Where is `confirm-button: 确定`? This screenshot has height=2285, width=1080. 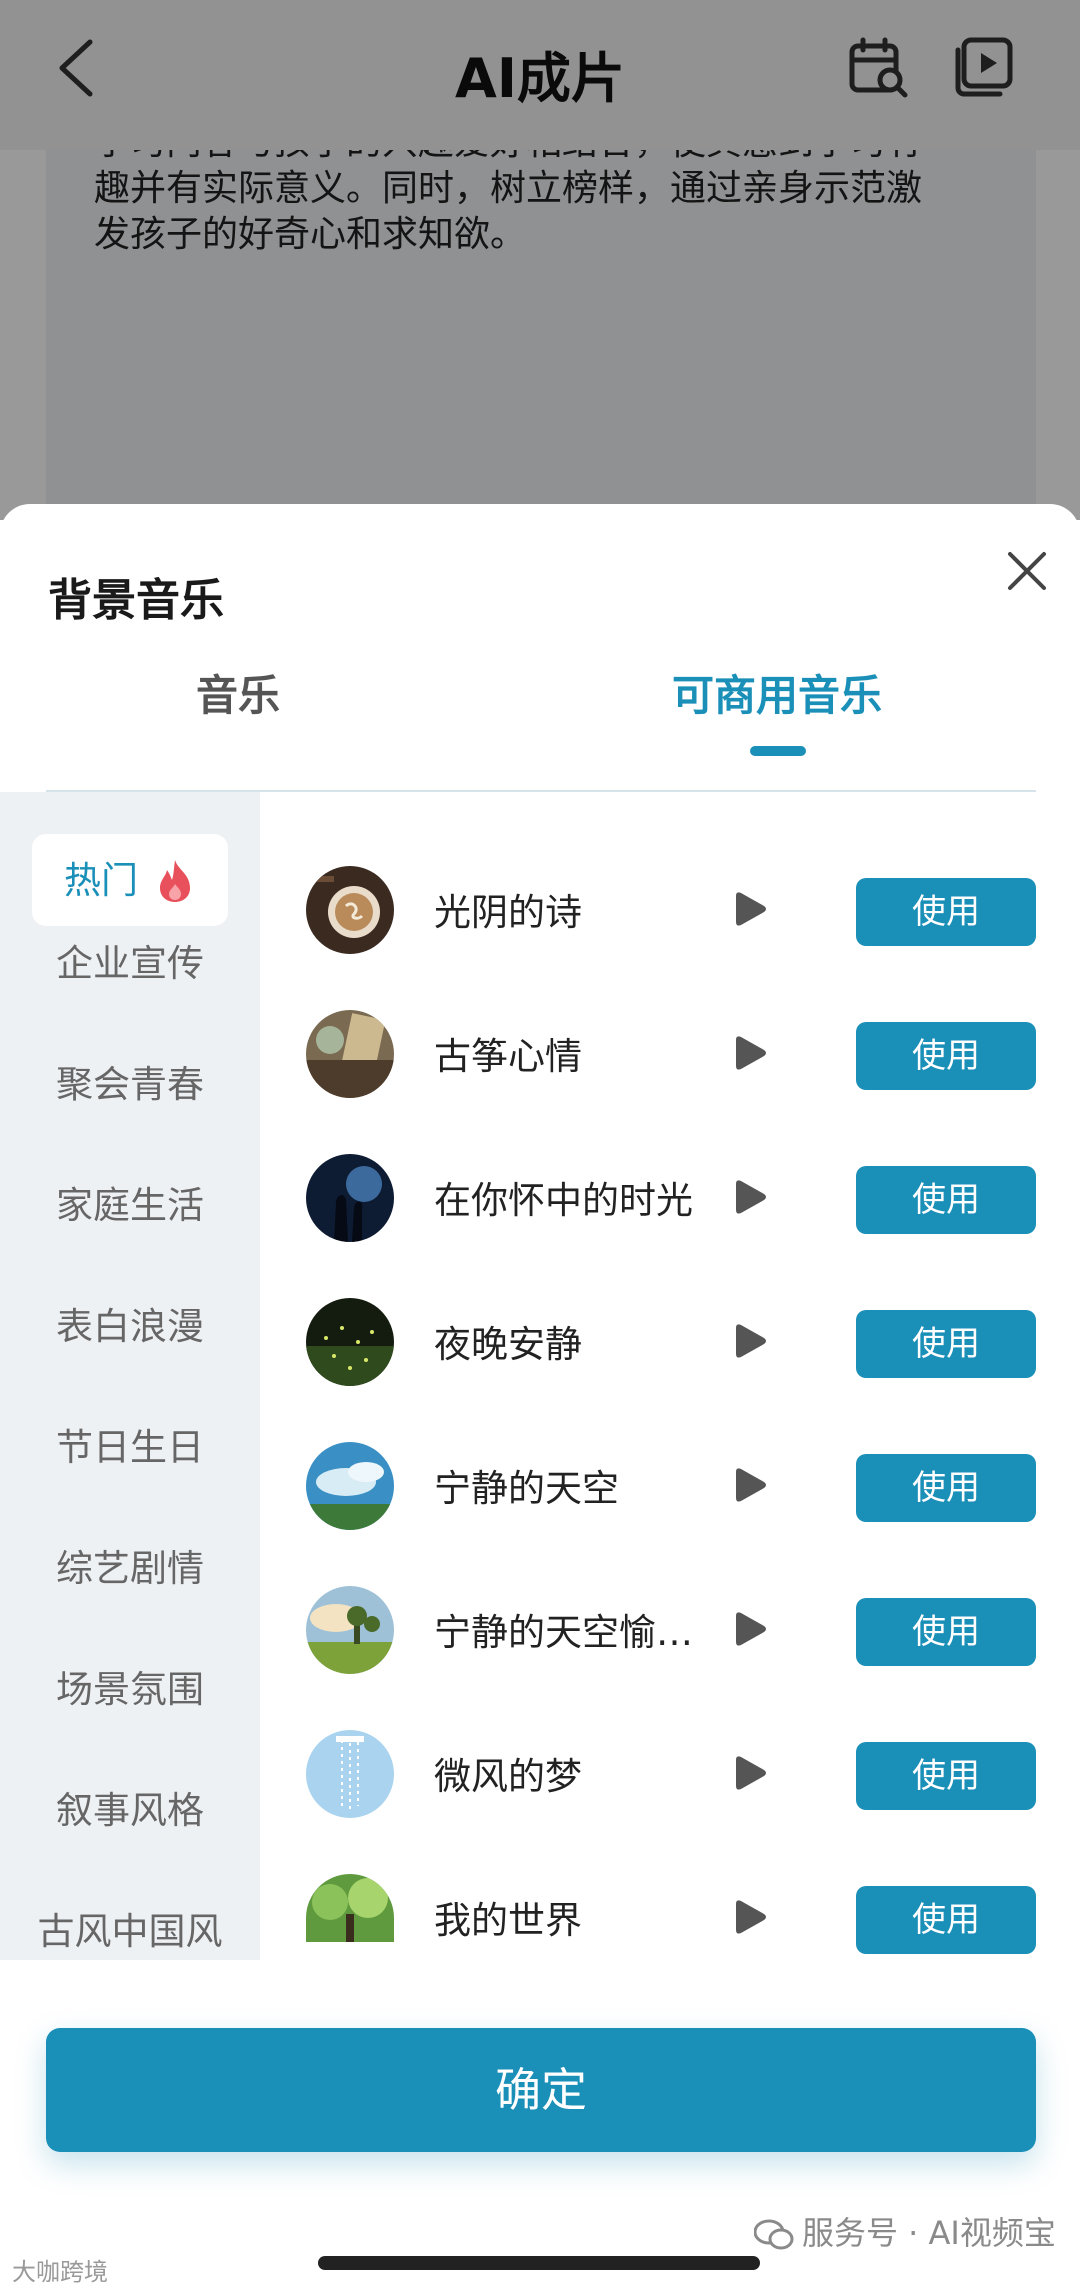 confirm-button: 确定 is located at coordinates (541, 2090).